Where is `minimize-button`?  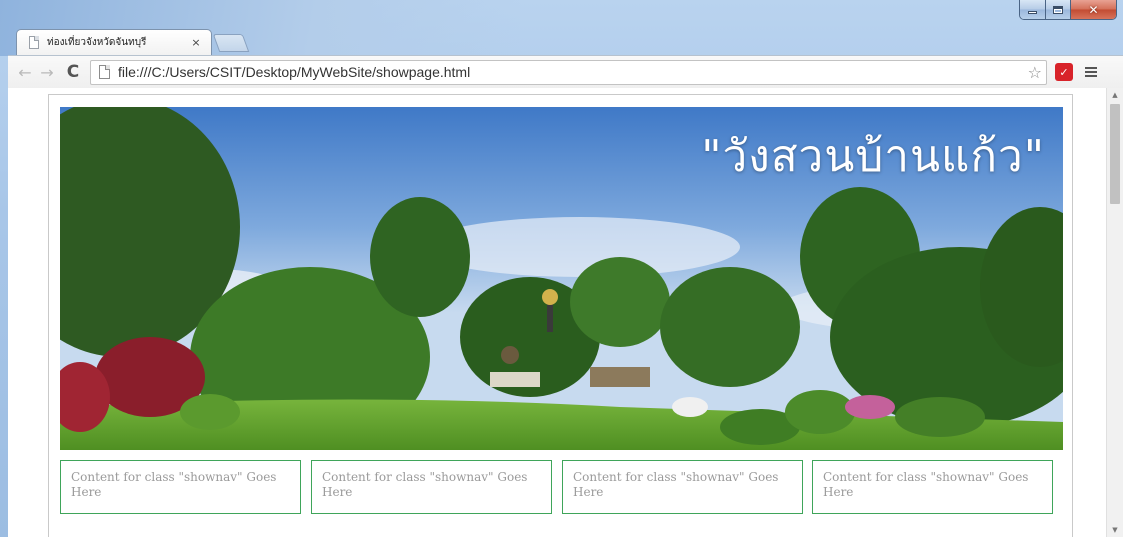 minimize-button is located at coordinates (1033, 9).